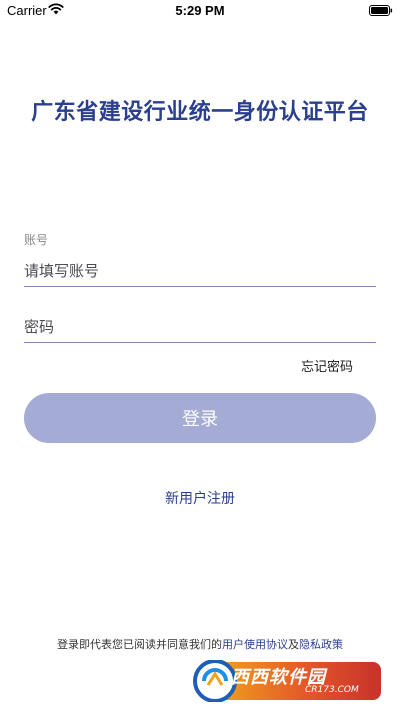 This screenshot has height=710, width=400. Describe the element at coordinates (200, 498) in the screenshot. I see `register-link: 新用户注册` at that location.